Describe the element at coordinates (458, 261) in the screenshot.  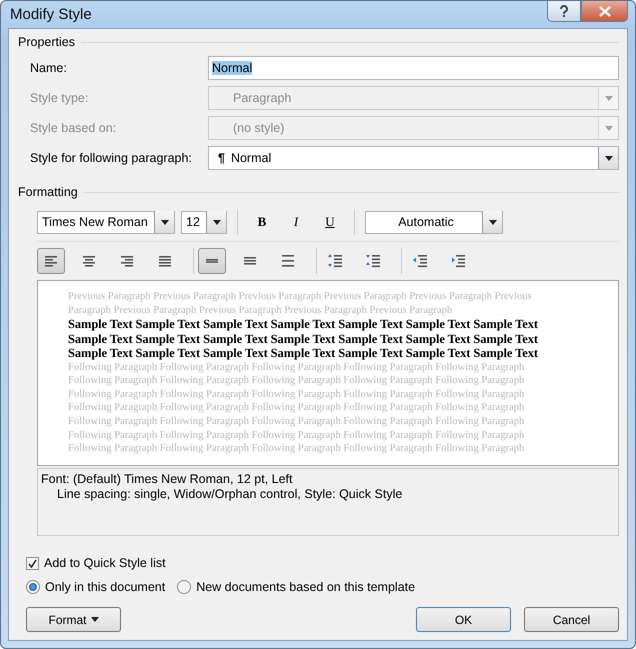
I see `increase-indent-icon` at that location.